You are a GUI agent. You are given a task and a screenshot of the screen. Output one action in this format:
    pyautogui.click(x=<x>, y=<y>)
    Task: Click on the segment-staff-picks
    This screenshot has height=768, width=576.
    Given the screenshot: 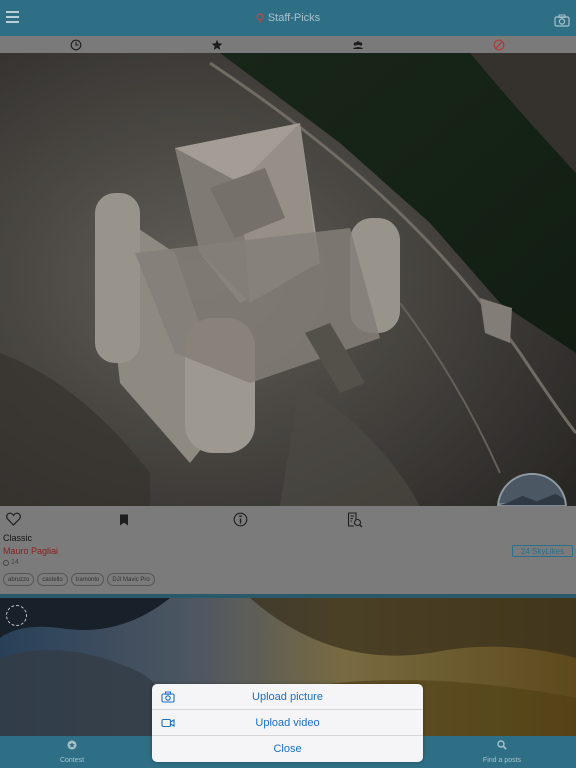 What is the action you would take?
    pyautogui.click(x=217, y=45)
    